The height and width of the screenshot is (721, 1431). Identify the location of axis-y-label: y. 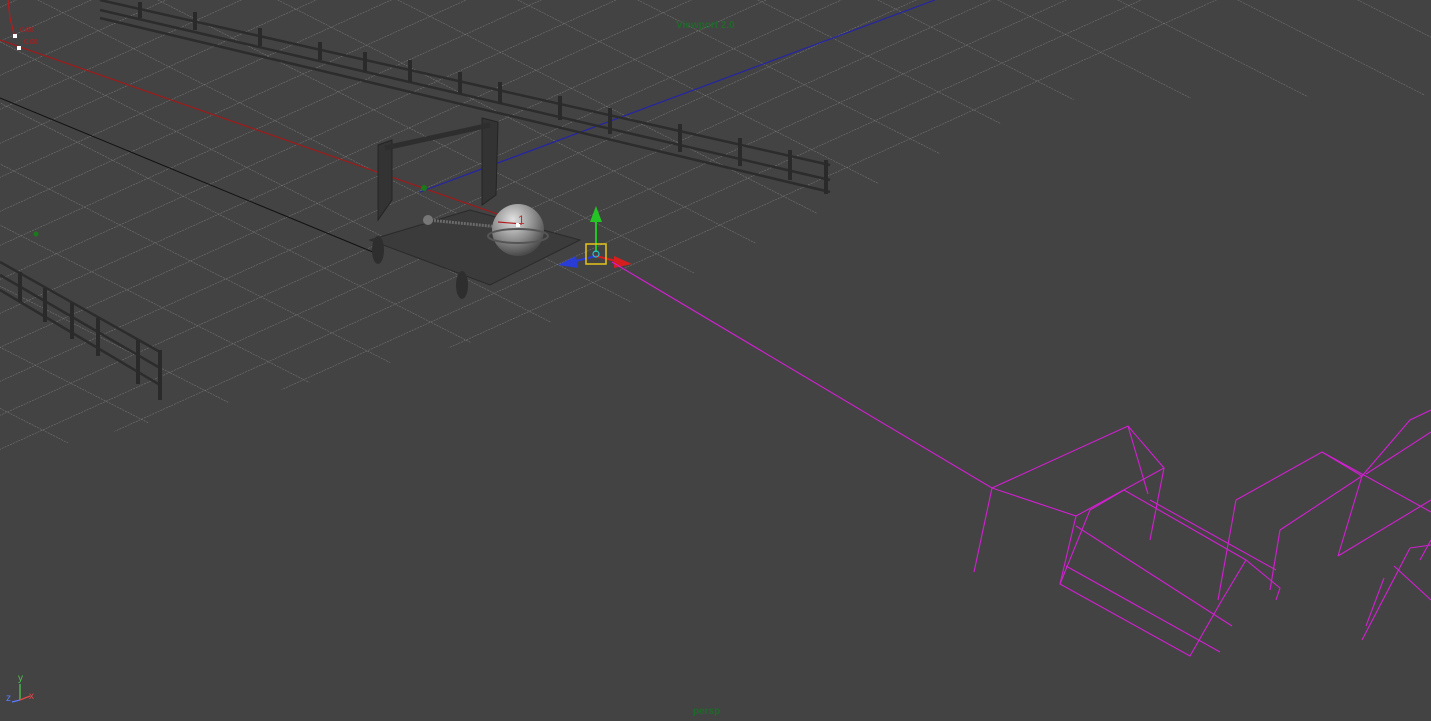
(20, 678).